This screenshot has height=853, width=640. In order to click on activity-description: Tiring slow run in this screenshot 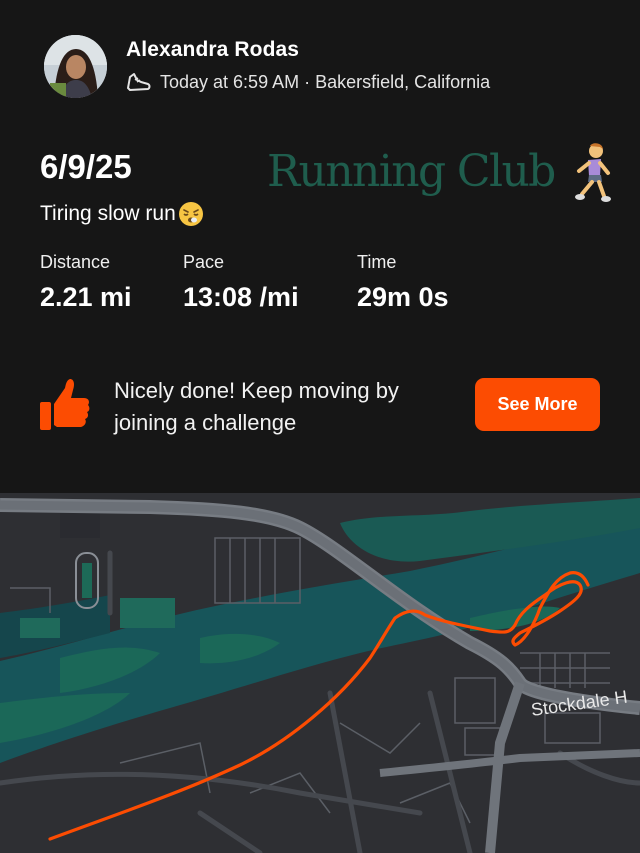, I will do `click(122, 214)`.